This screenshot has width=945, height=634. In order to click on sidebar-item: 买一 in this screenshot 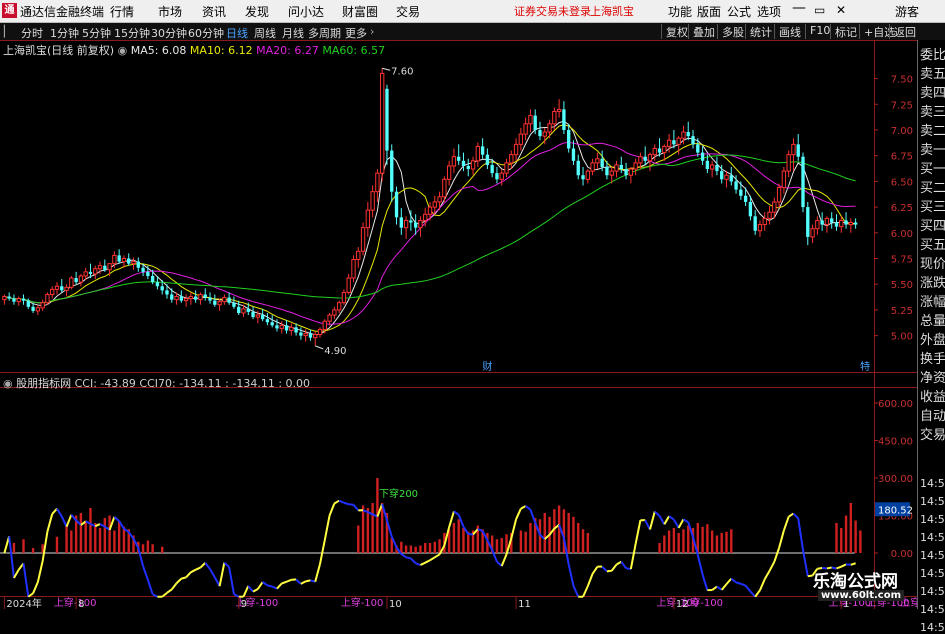, I will do `click(932, 169)`.